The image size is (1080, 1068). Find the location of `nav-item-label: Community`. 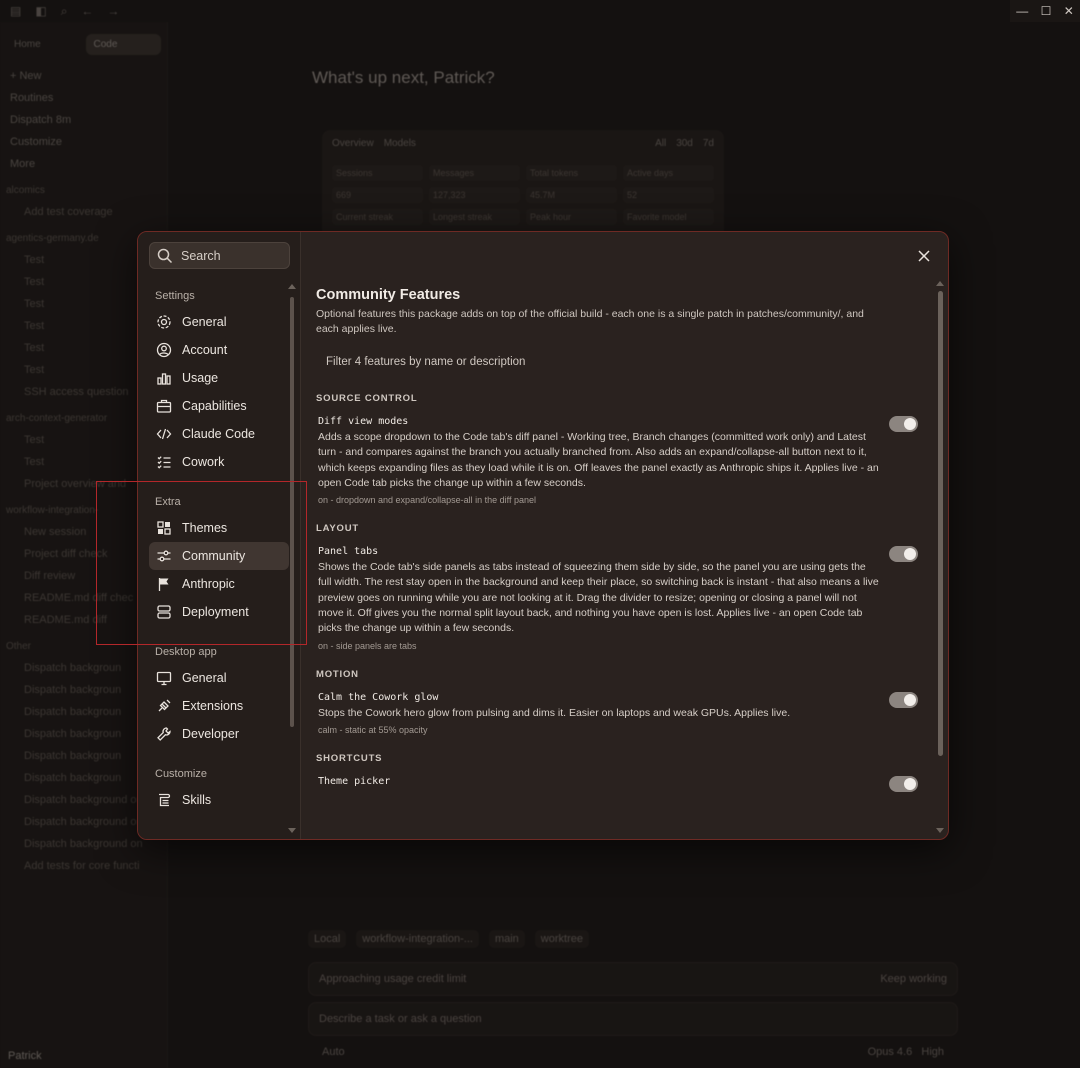

nav-item-label: Community is located at coordinates (214, 556).